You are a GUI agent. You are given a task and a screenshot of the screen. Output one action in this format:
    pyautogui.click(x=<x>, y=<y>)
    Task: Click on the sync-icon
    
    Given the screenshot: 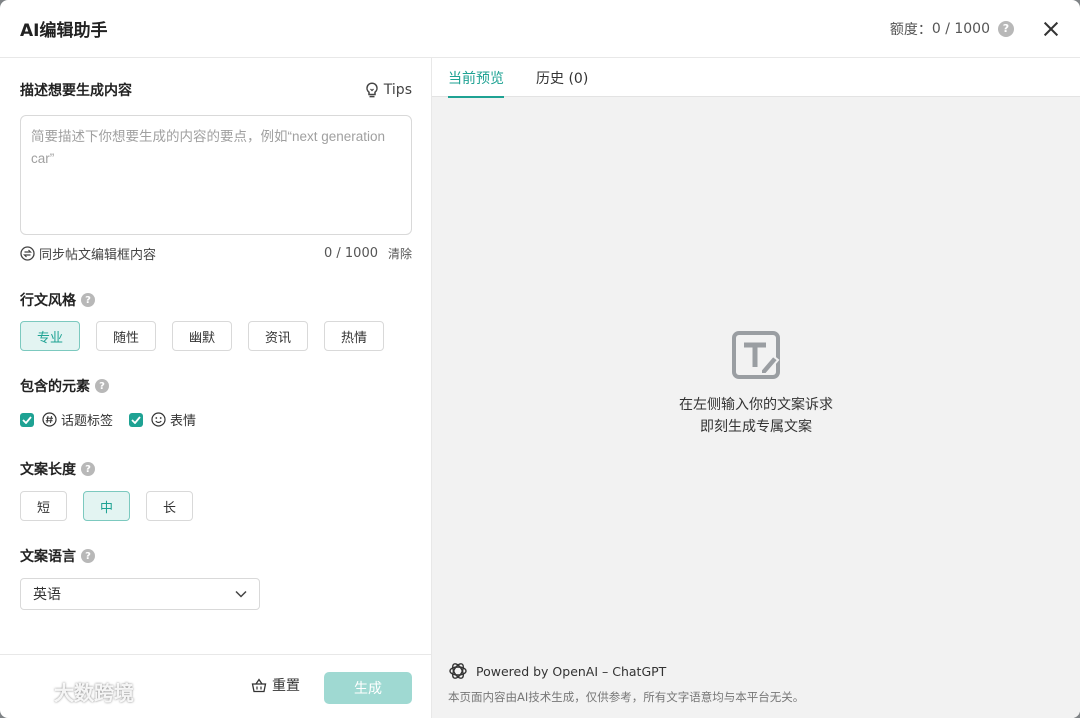 What is the action you would take?
    pyautogui.click(x=27, y=253)
    